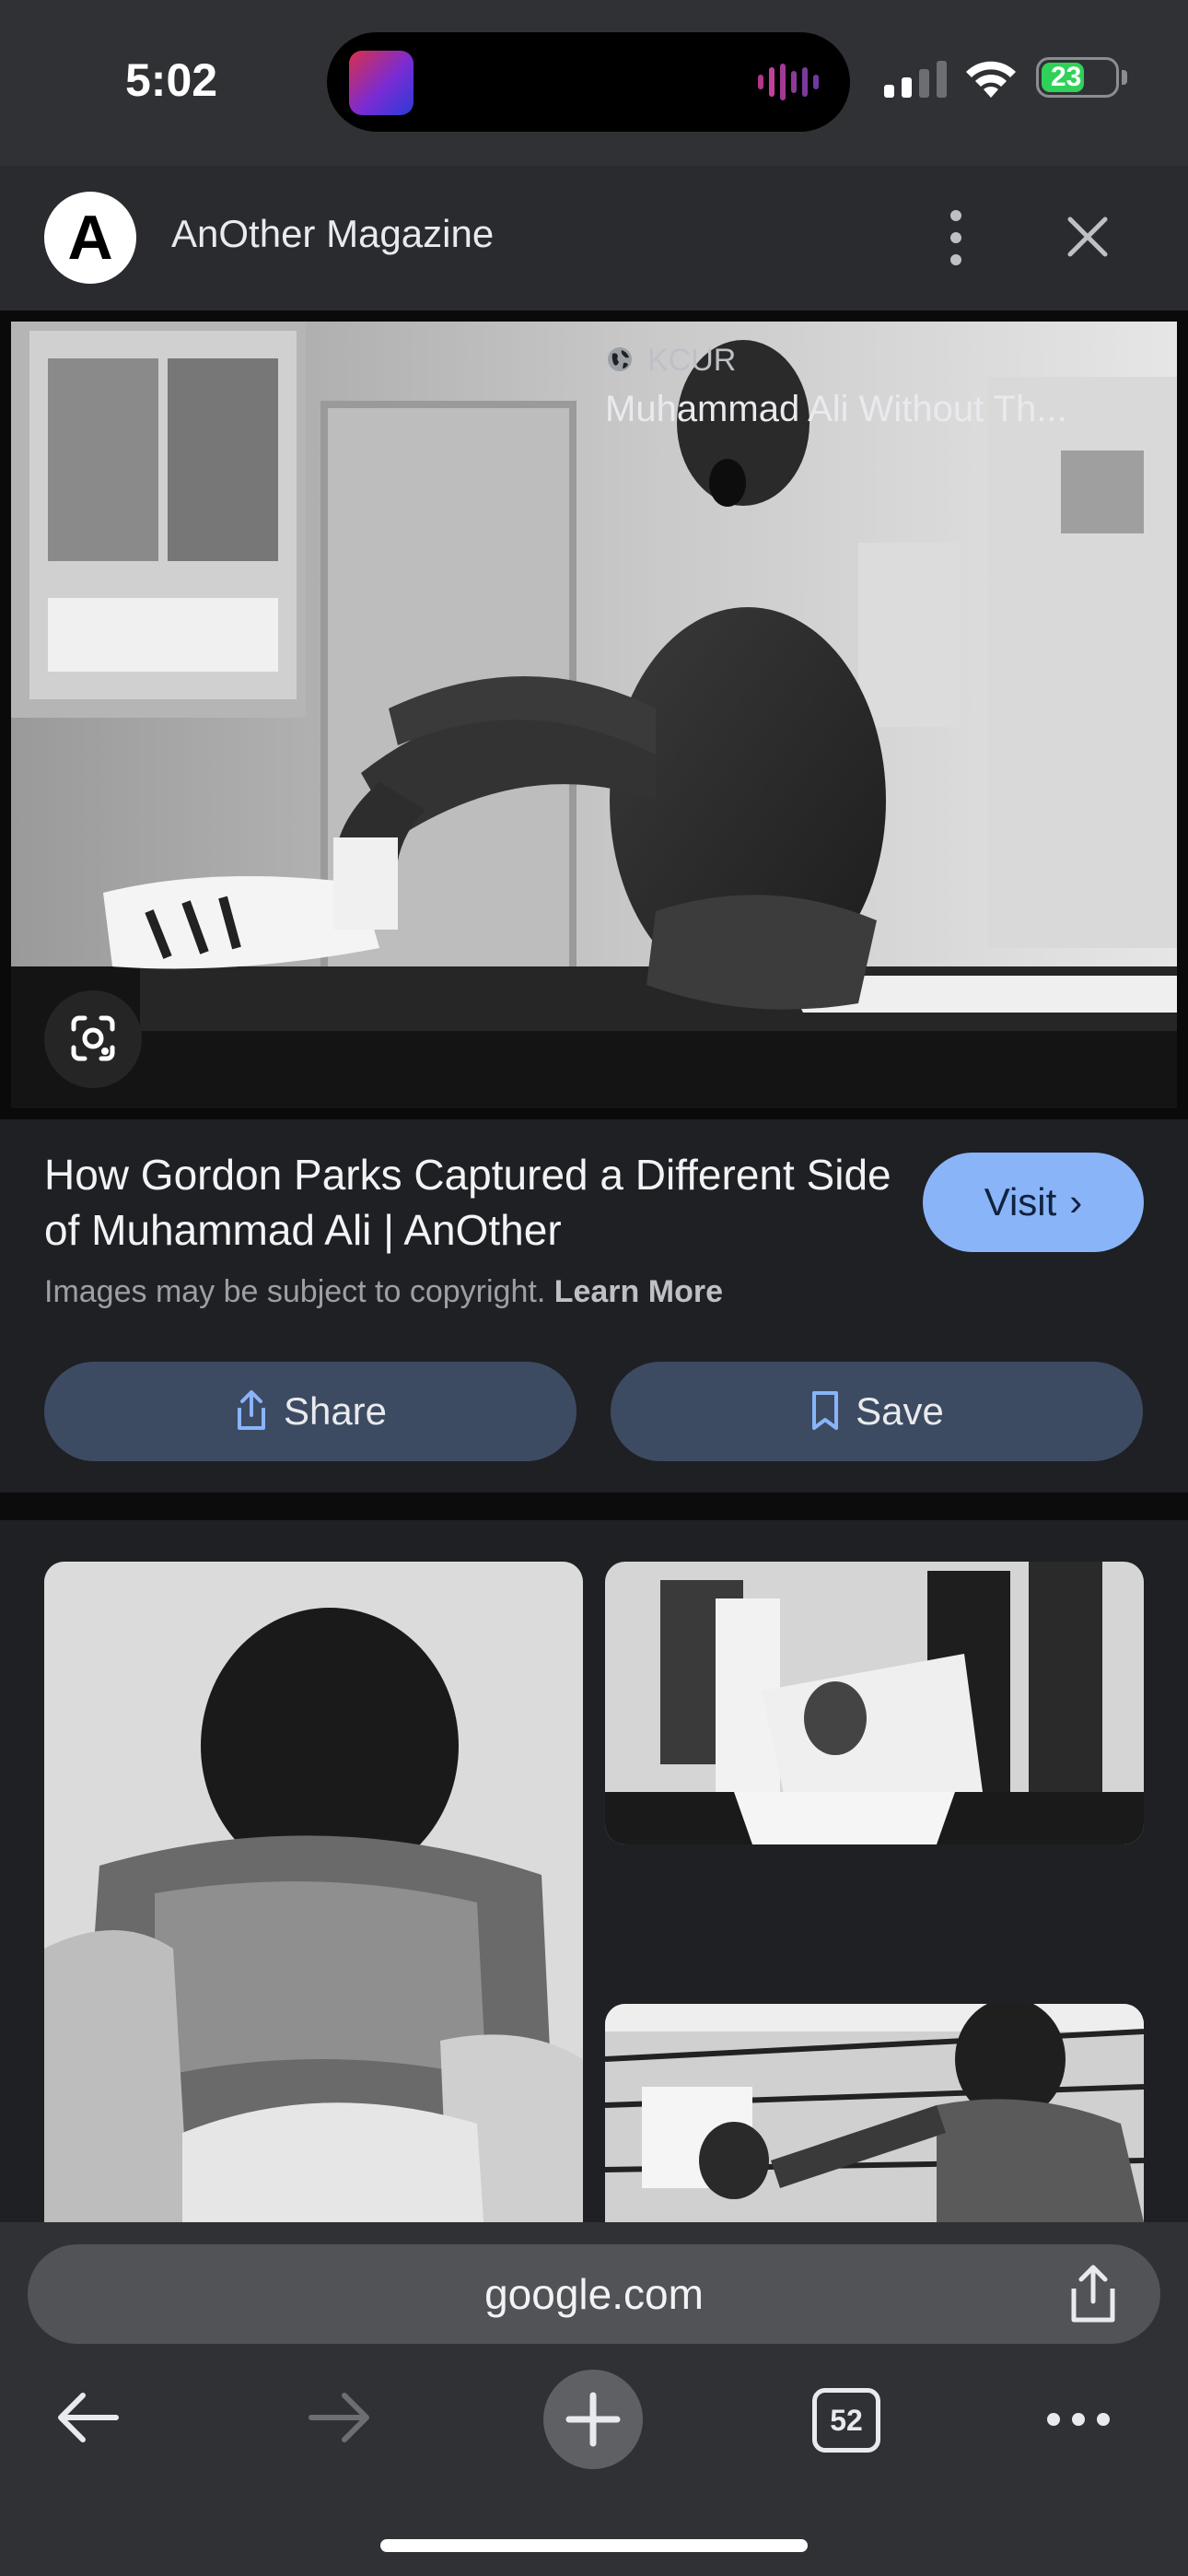  What do you see at coordinates (381, 83) in the screenshot?
I see `now-playing-artwork` at bounding box center [381, 83].